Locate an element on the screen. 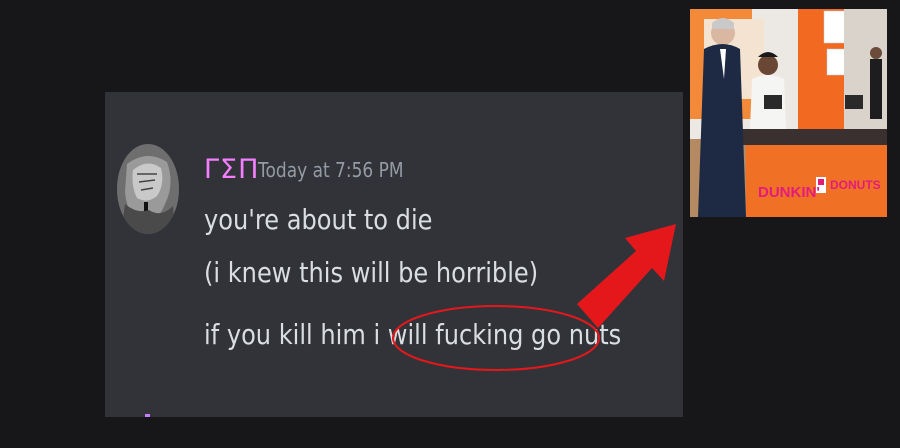 This screenshot has height=448, width=900. message-line-3: if you kill him i will fucking go nuts is located at coordinates (413, 334).